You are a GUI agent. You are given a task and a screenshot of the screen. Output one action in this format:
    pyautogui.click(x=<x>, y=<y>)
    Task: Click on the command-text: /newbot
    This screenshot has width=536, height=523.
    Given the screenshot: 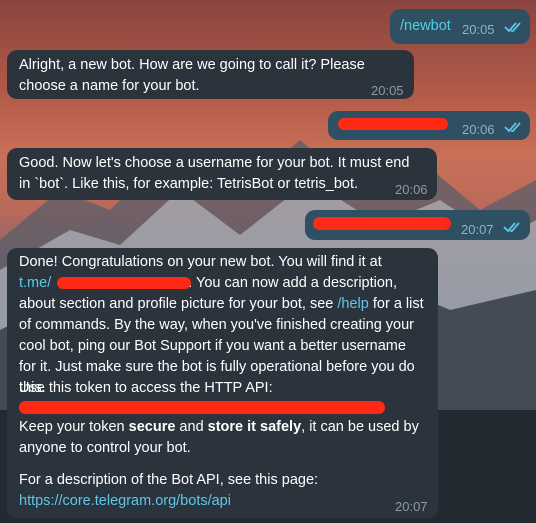 What is the action you would take?
    pyautogui.click(x=425, y=26)
    